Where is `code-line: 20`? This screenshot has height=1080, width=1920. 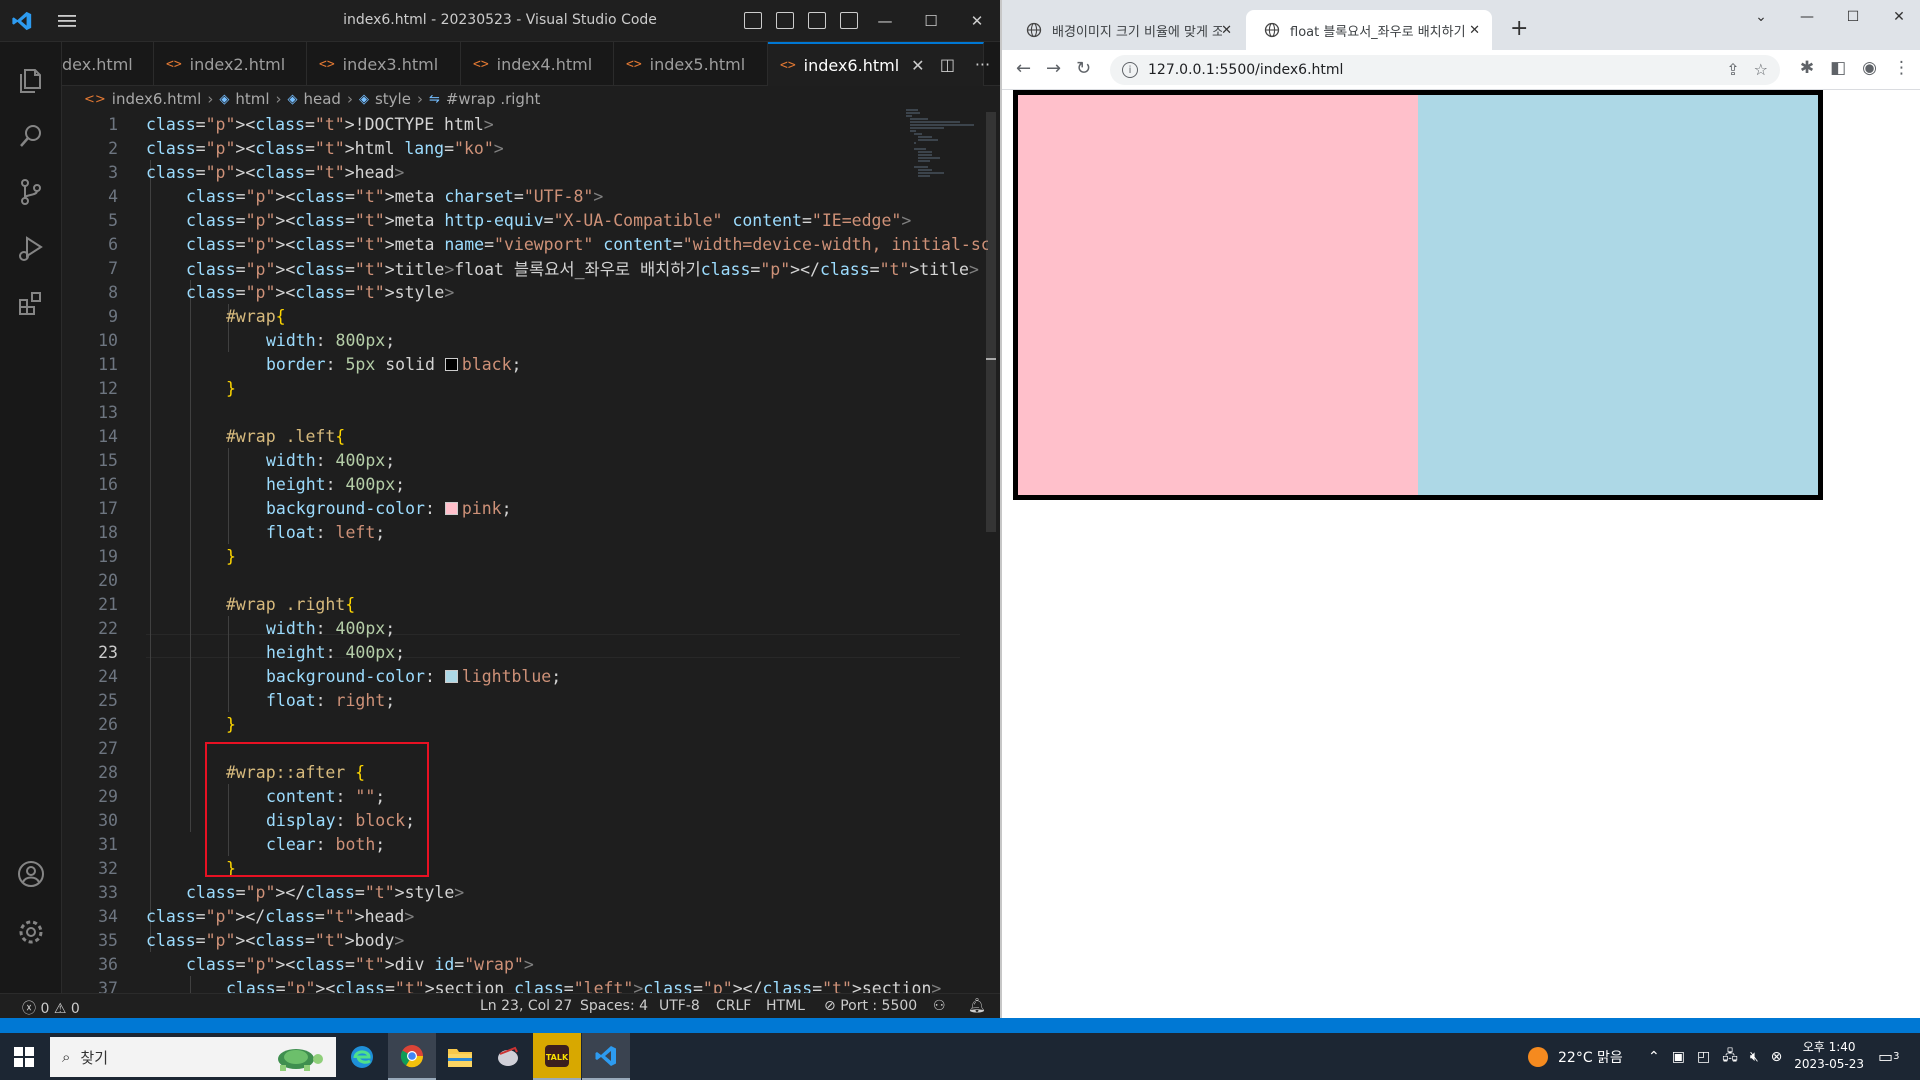
code-line: 20 is located at coordinates (482, 580).